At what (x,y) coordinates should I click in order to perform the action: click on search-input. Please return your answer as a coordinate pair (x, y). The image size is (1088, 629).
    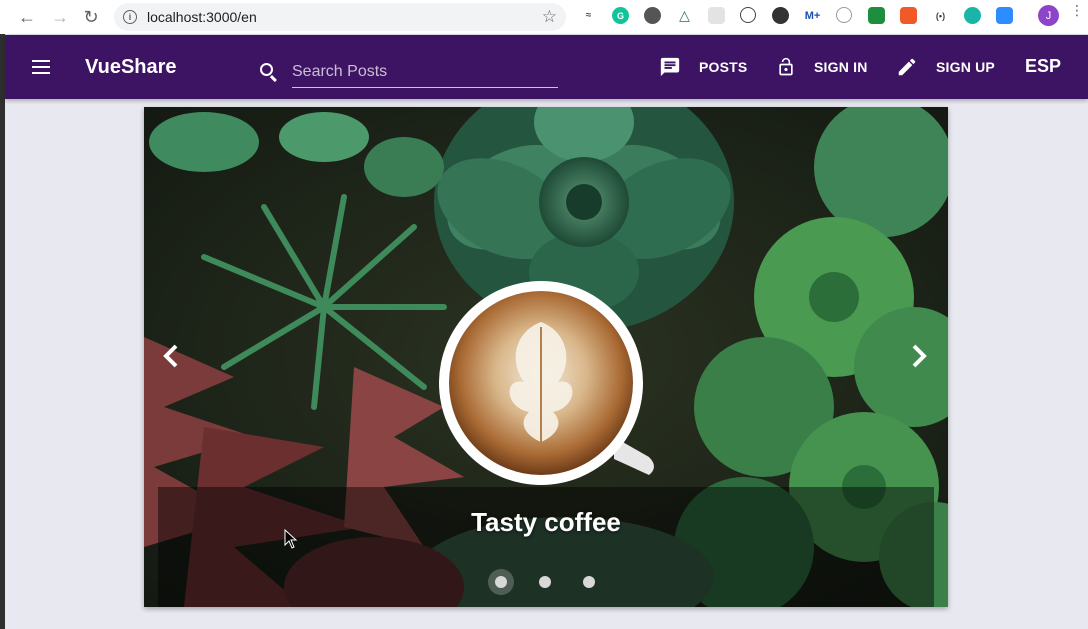
    Looking at the image, I should click on (425, 72).